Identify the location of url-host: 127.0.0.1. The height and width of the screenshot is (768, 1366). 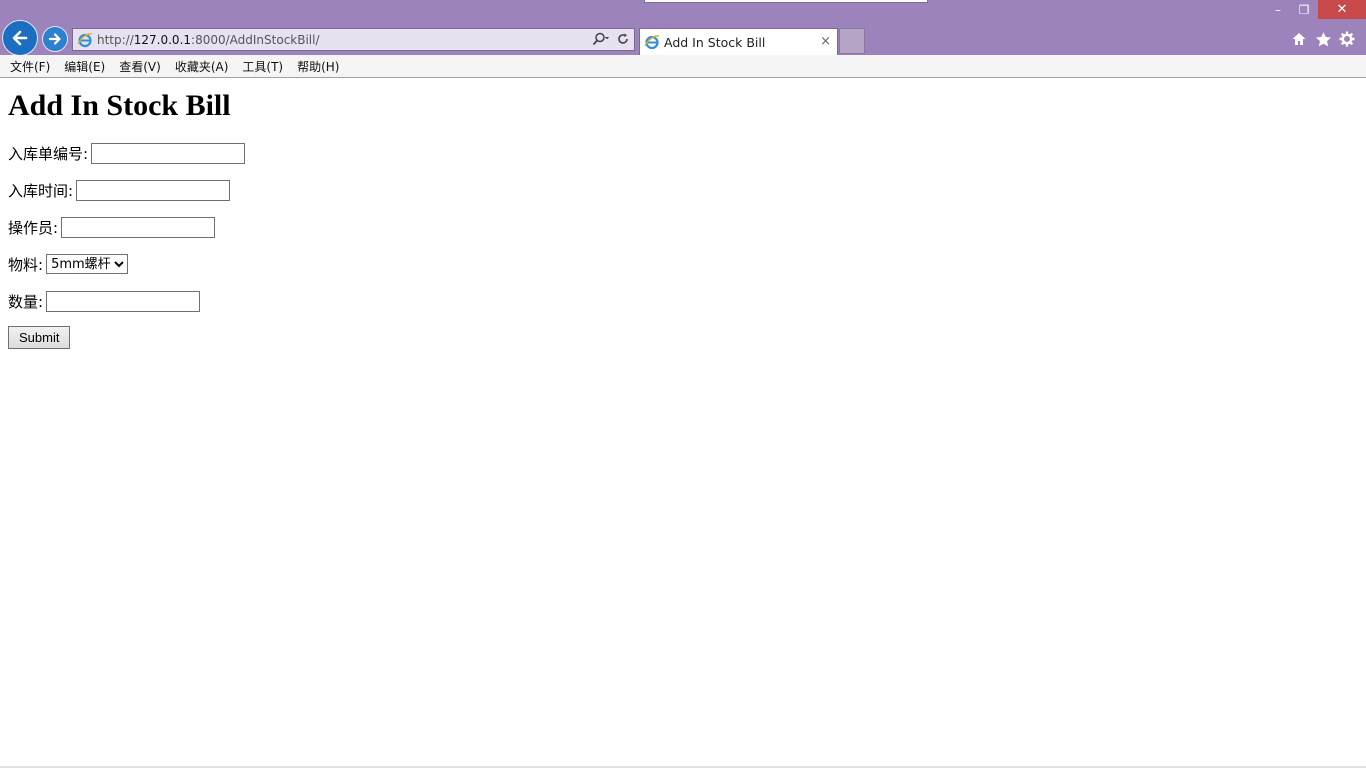
(162, 39).